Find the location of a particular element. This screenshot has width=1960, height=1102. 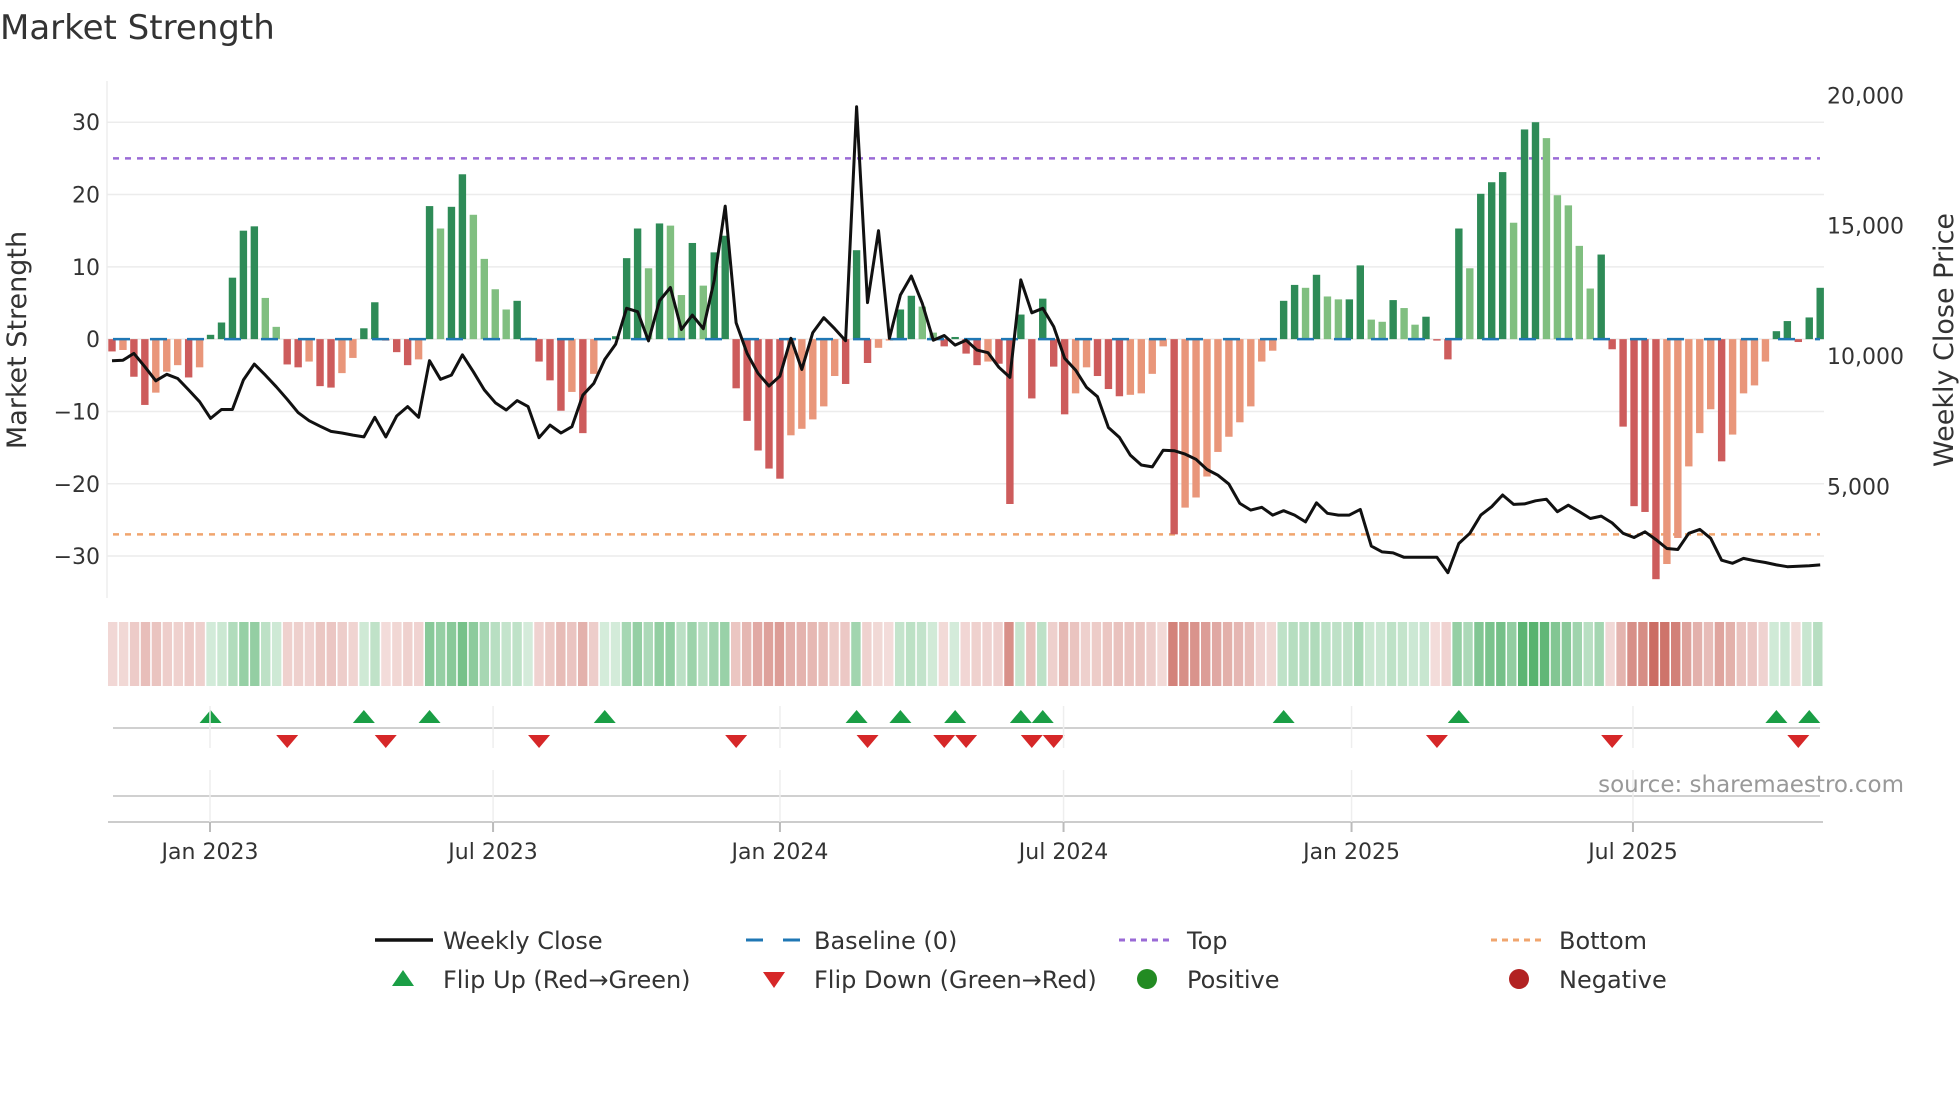

y-tick-label: −20 is located at coordinates (77, 485).